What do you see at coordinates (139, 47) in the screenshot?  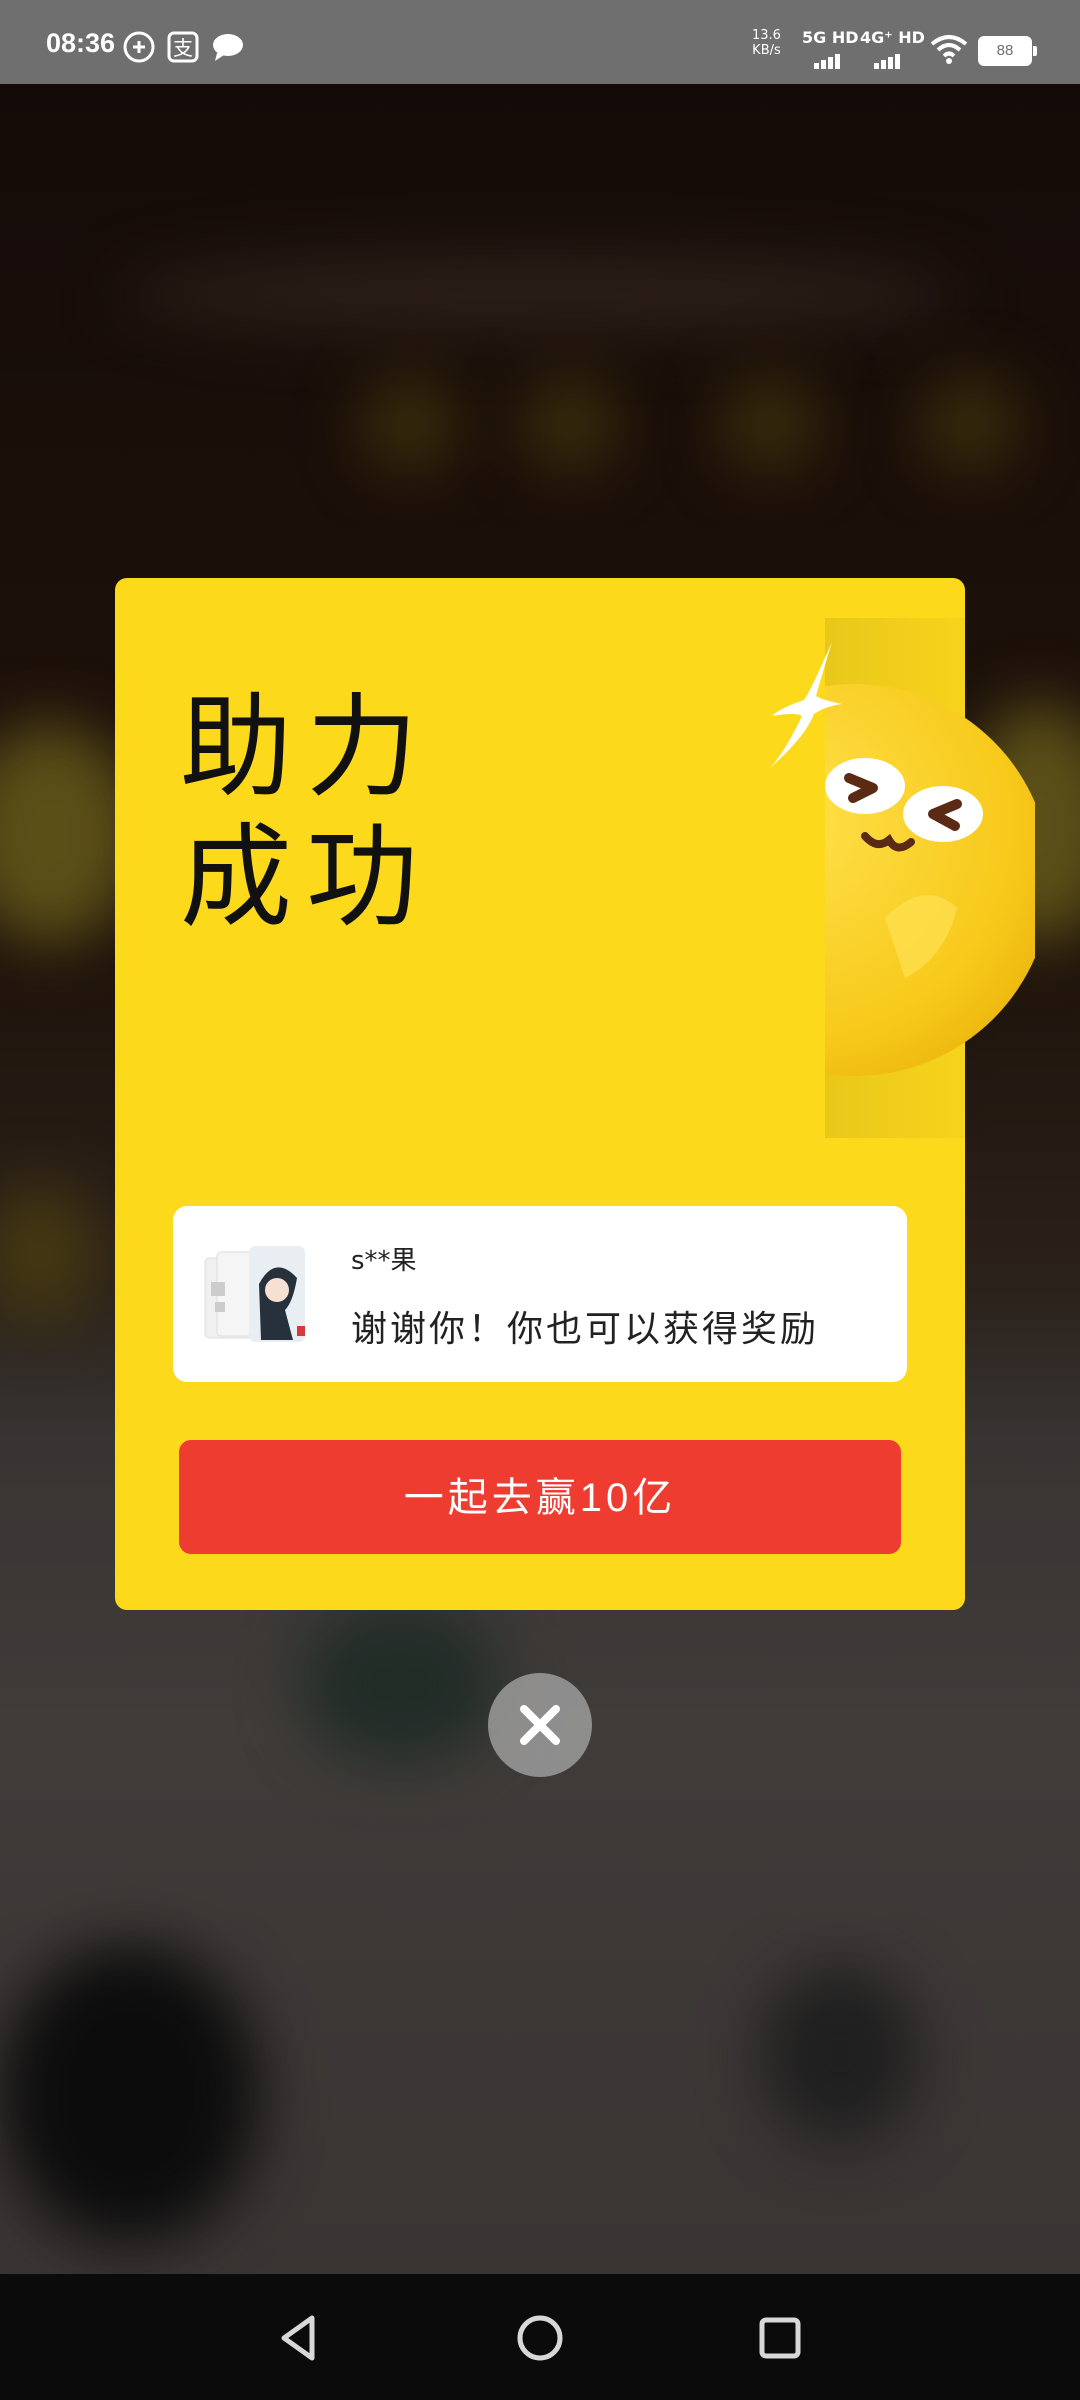 I see `plus-circle-icon` at bounding box center [139, 47].